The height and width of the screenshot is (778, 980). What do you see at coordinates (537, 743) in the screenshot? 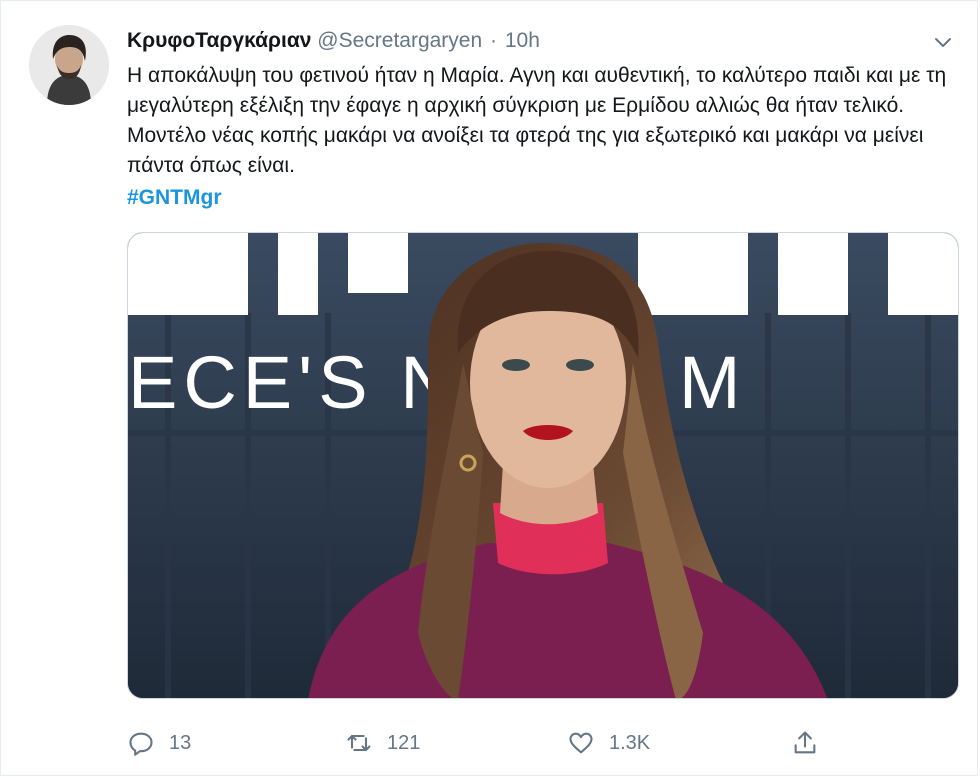
I see `tweet-actions: 13 121 1.3K` at bounding box center [537, 743].